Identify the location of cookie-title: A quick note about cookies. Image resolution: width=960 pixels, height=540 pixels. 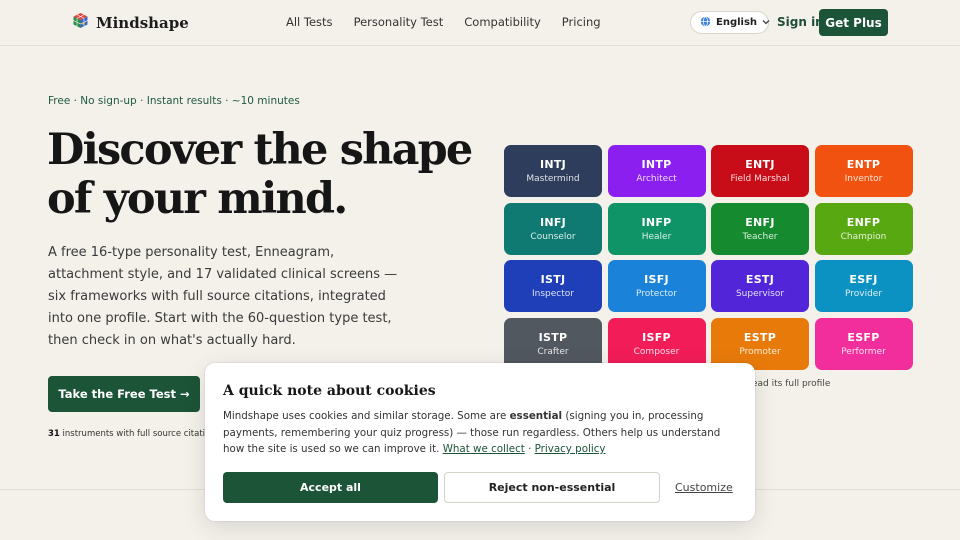
(329, 391).